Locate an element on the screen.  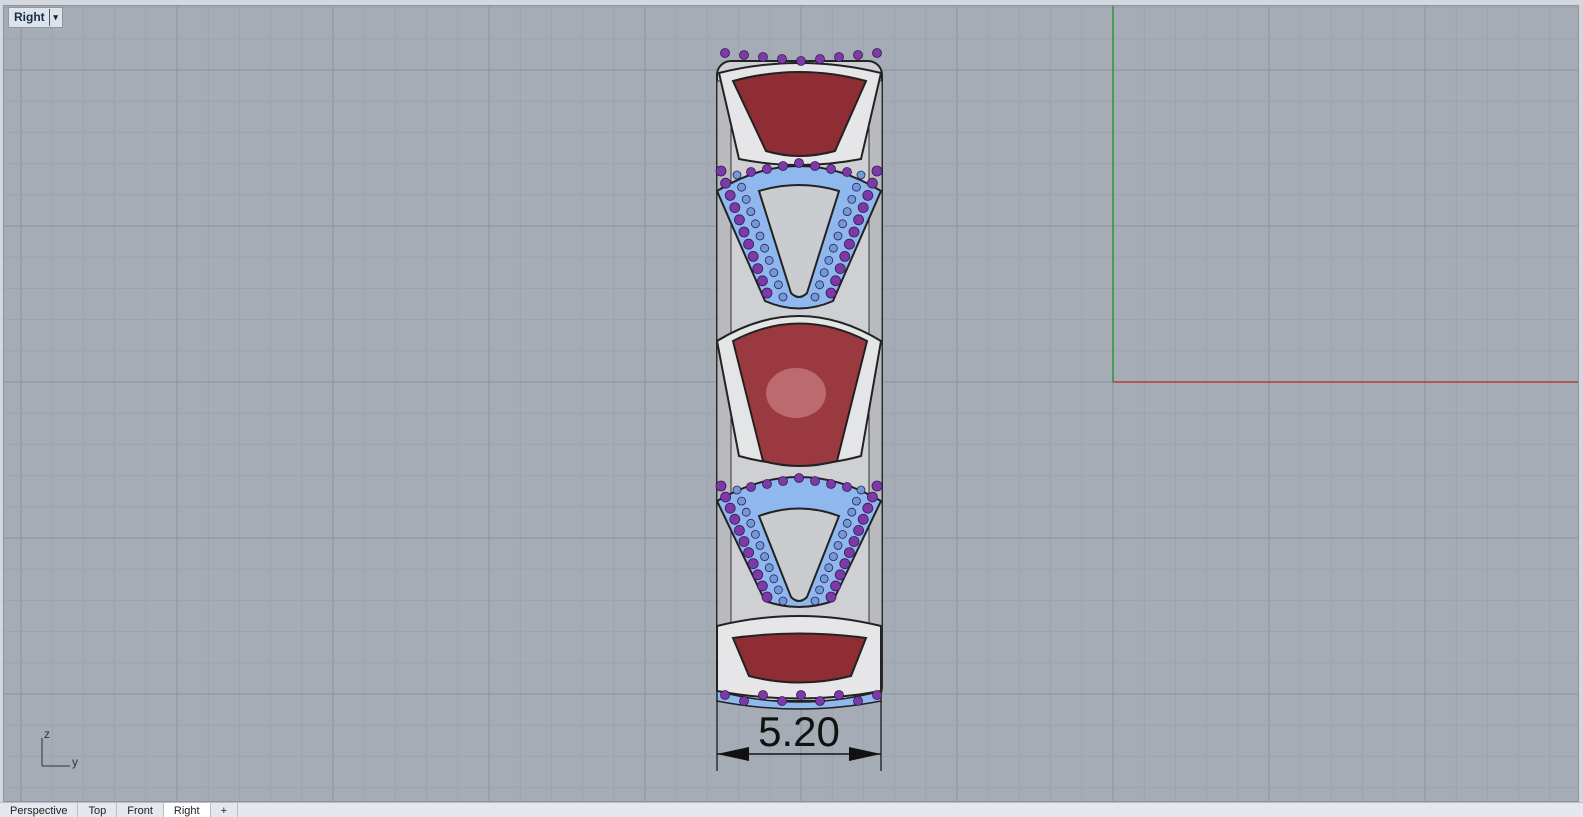
viewport-tabs-bar: Perspective Top Front Right + is located at coordinates (791, 809).